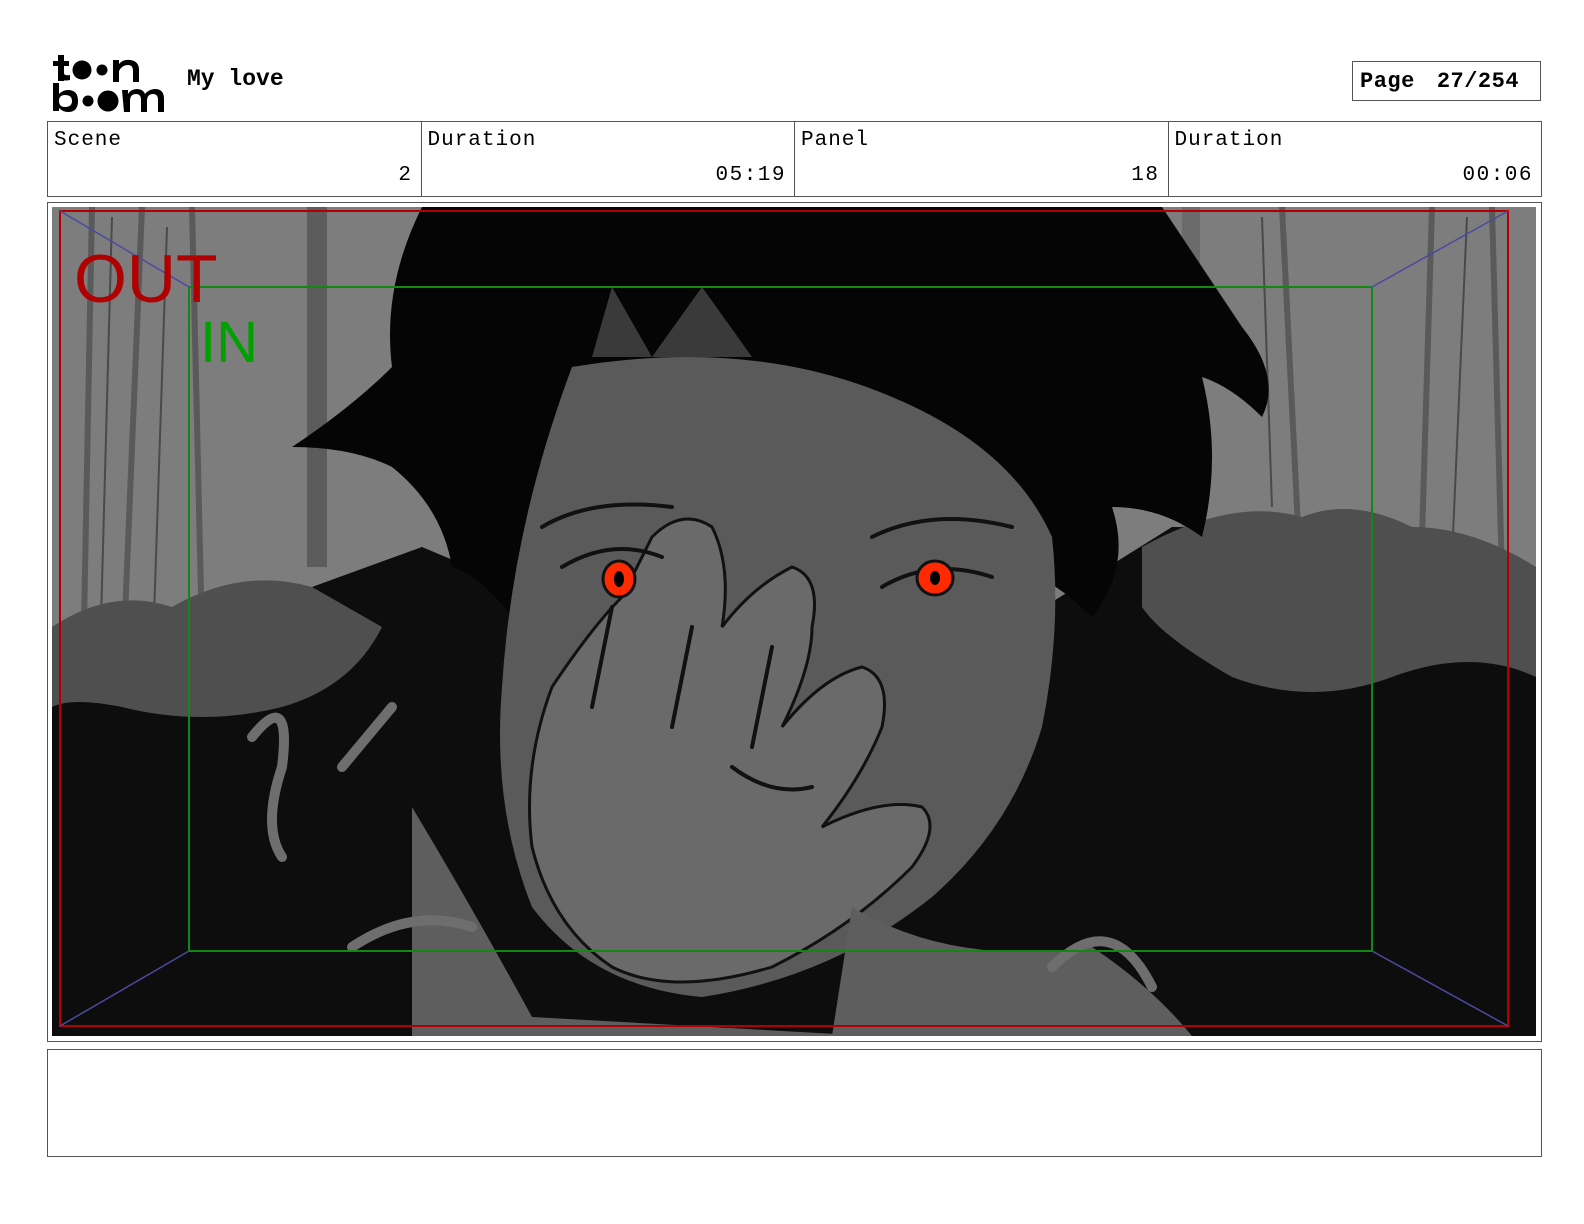 This screenshot has height=1224, width=1584. What do you see at coordinates (1387, 81) in the screenshot?
I see `page-label: Page` at bounding box center [1387, 81].